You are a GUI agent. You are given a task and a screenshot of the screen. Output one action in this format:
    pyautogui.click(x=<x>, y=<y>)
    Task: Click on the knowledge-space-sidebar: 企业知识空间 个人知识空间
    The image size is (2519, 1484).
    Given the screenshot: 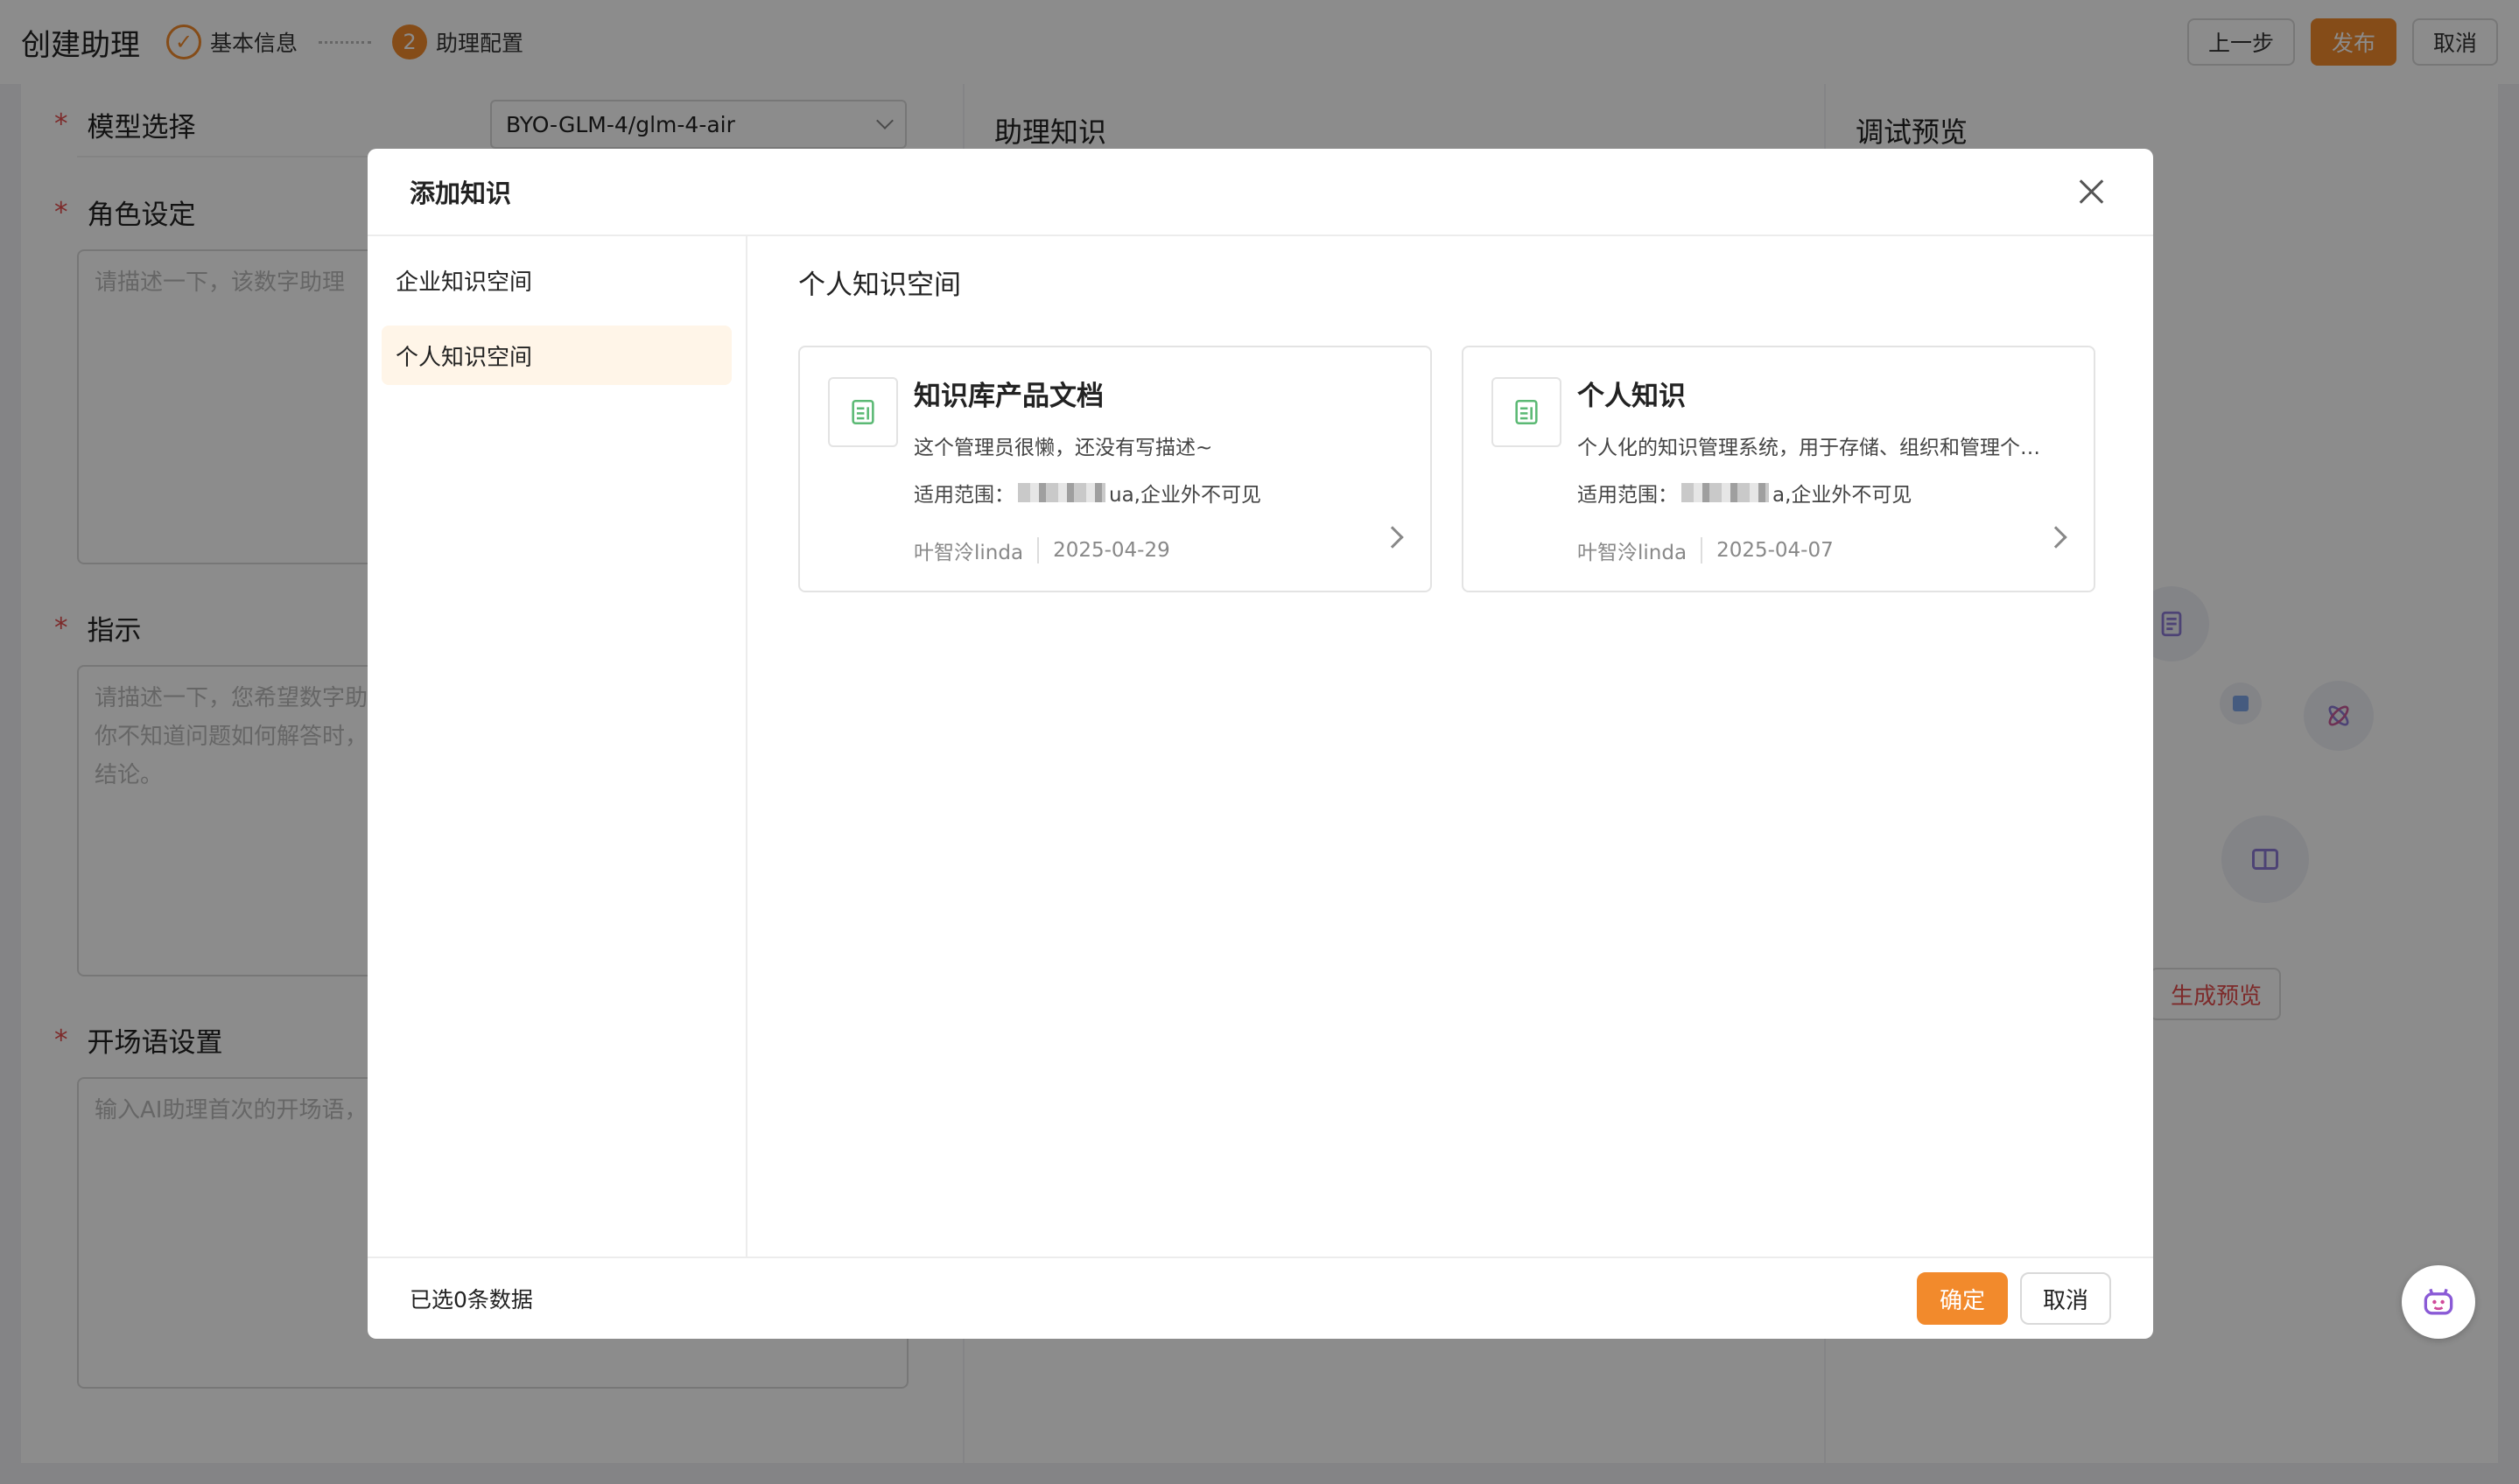 What is the action you would take?
    pyautogui.click(x=557, y=746)
    